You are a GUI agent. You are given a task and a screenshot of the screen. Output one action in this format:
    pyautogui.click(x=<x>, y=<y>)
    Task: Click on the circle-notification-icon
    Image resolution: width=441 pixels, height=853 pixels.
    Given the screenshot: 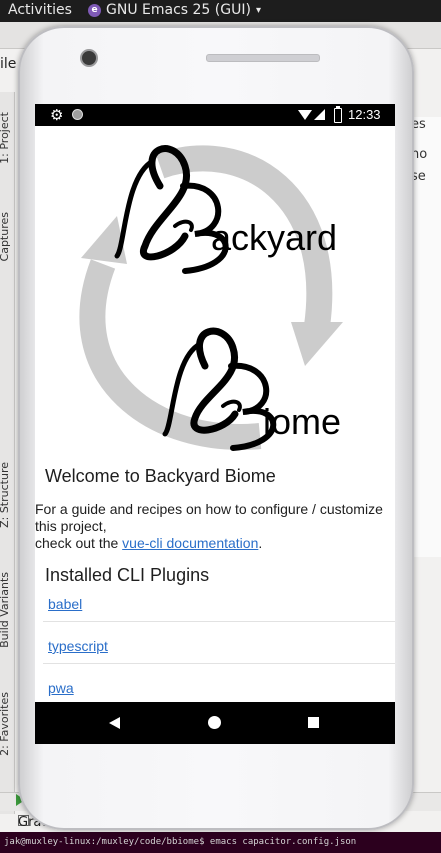 What is the action you would take?
    pyautogui.click(x=77, y=114)
    